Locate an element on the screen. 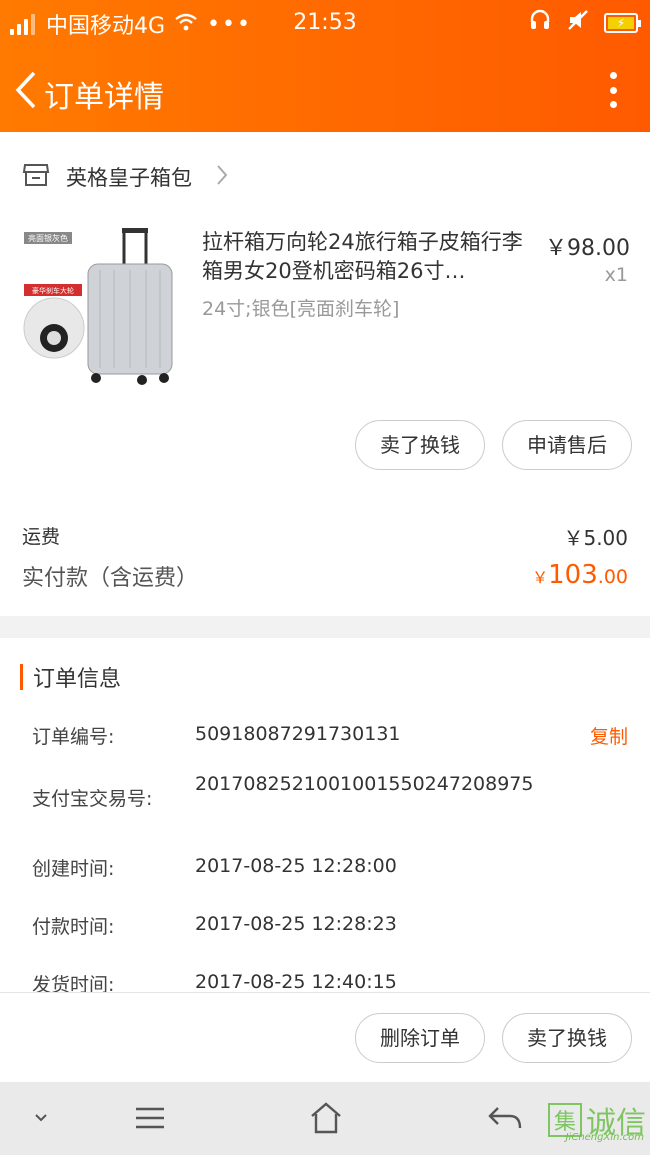 The width and height of the screenshot is (650, 1155). paid-time-label: 付款时间: is located at coordinates (73, 927).